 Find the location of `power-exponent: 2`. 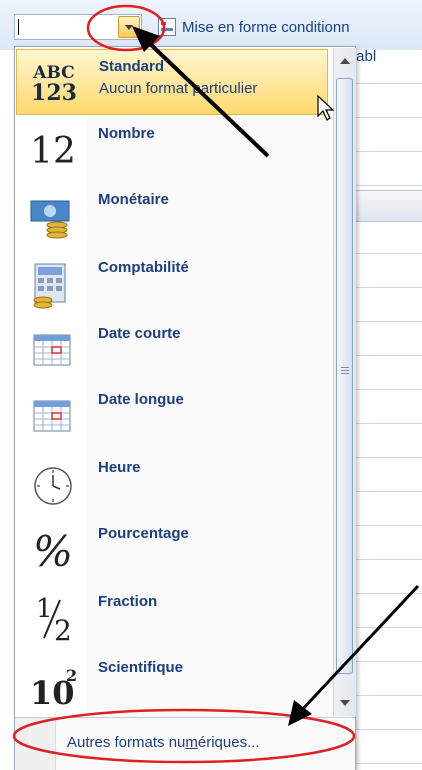

power-exponent: 2 is located at coordinates (72, 675).